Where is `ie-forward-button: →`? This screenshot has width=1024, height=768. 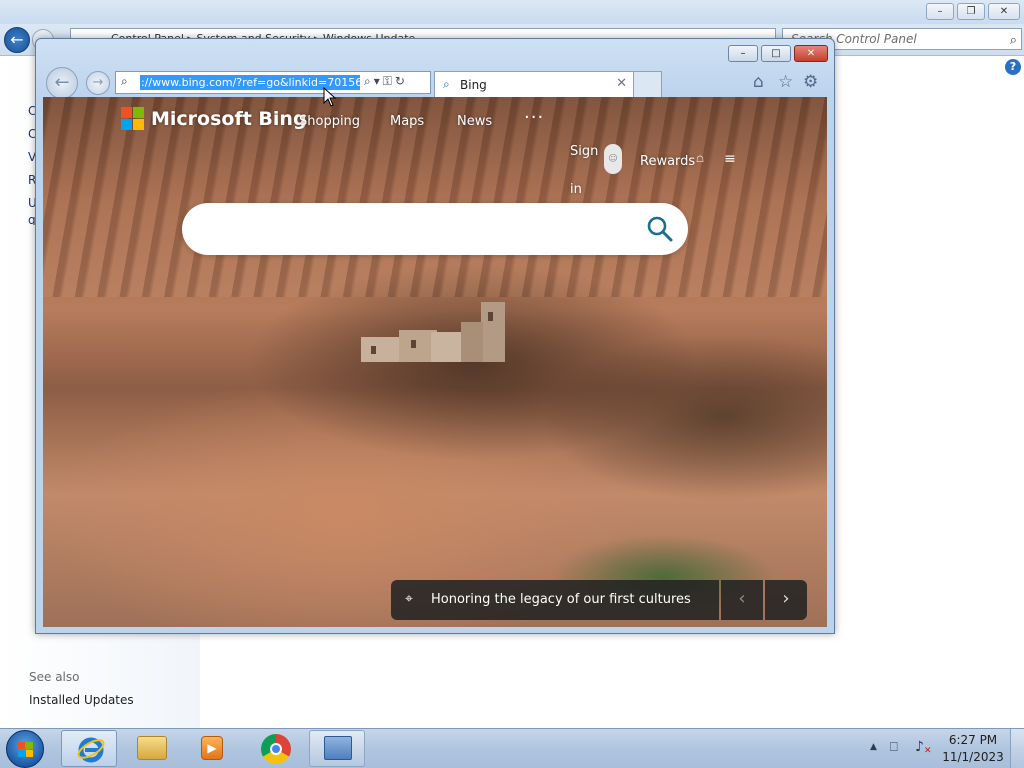
ie-forward-button: → is located at coordinates (98, 83).